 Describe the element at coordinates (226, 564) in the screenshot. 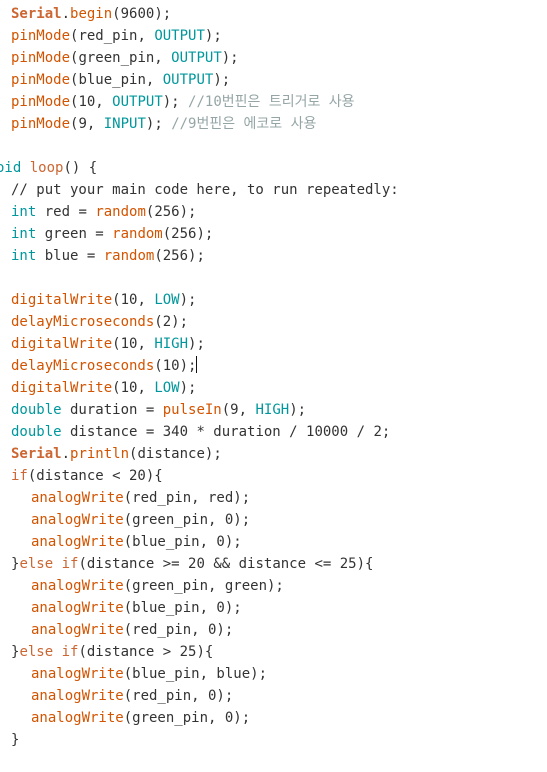

I see `code-token-plain: (distance >= 20 && distance <= 25){` at that location.